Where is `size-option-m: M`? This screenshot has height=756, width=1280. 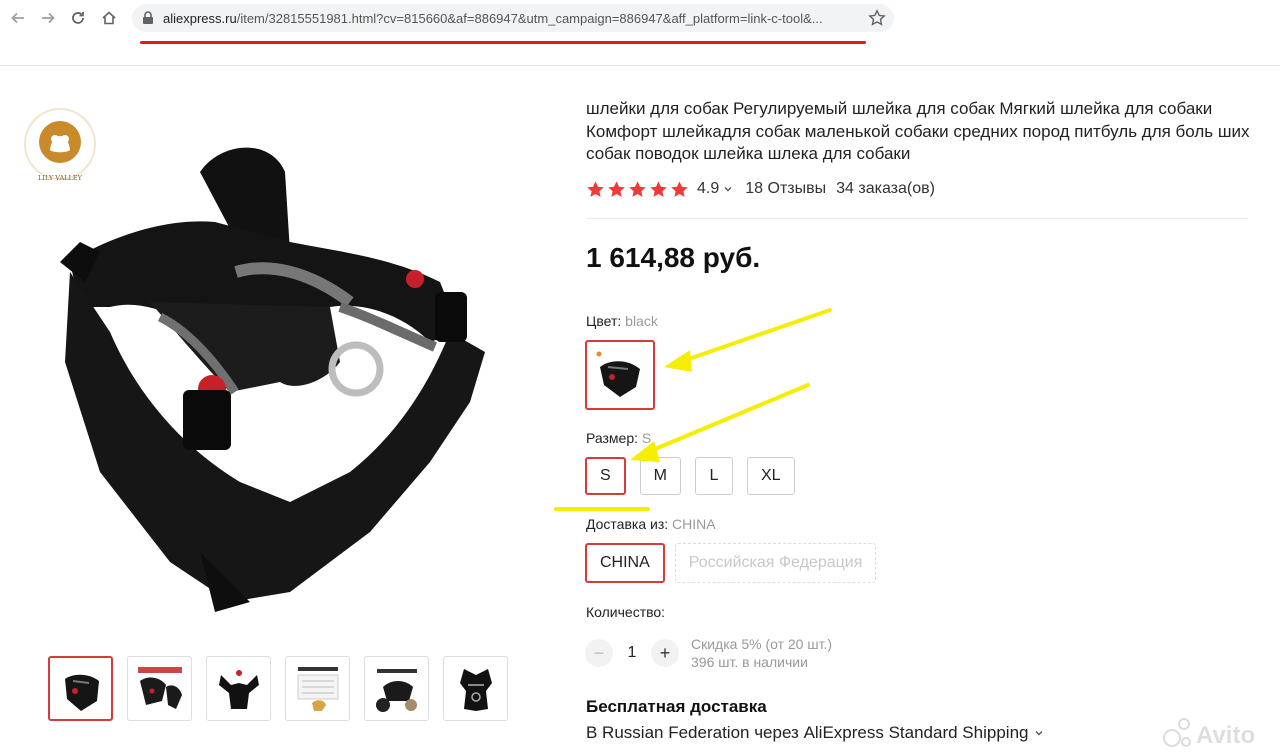 size-option-m: M is located at coordinates (660, 476).